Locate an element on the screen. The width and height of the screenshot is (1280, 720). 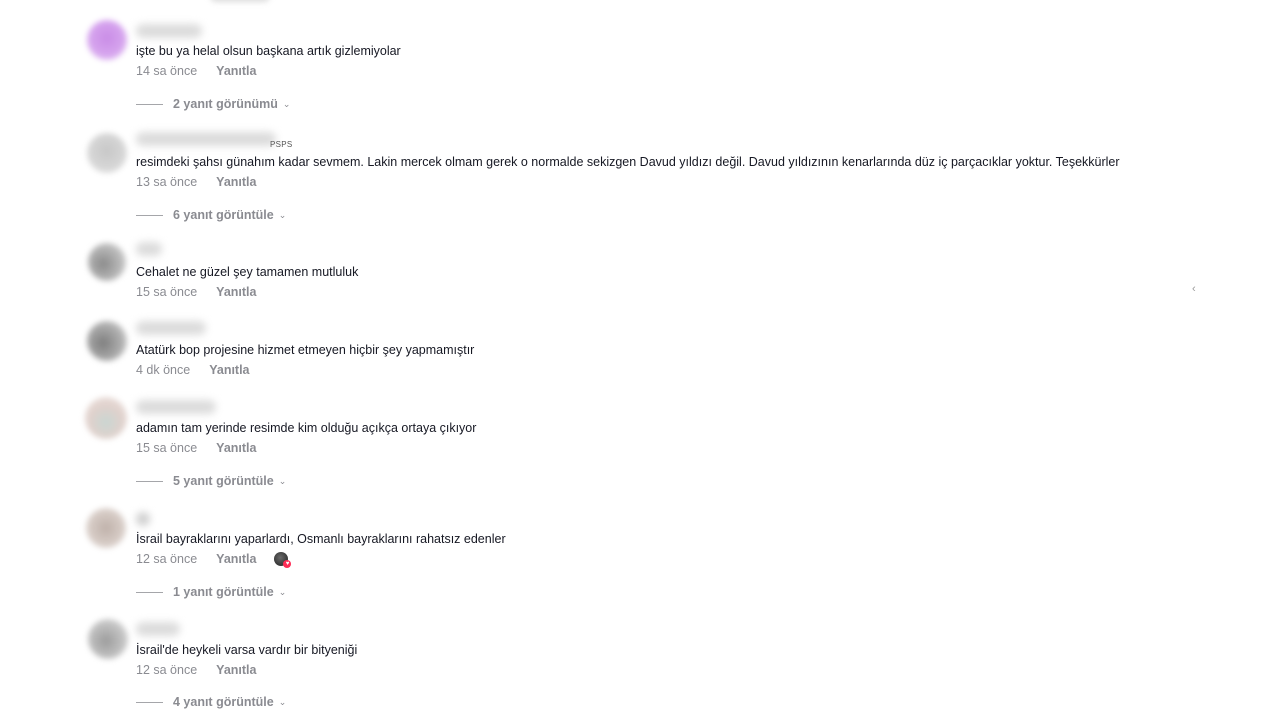
side-marker-glyph: ‹ is located at coordinates (1194, 289).